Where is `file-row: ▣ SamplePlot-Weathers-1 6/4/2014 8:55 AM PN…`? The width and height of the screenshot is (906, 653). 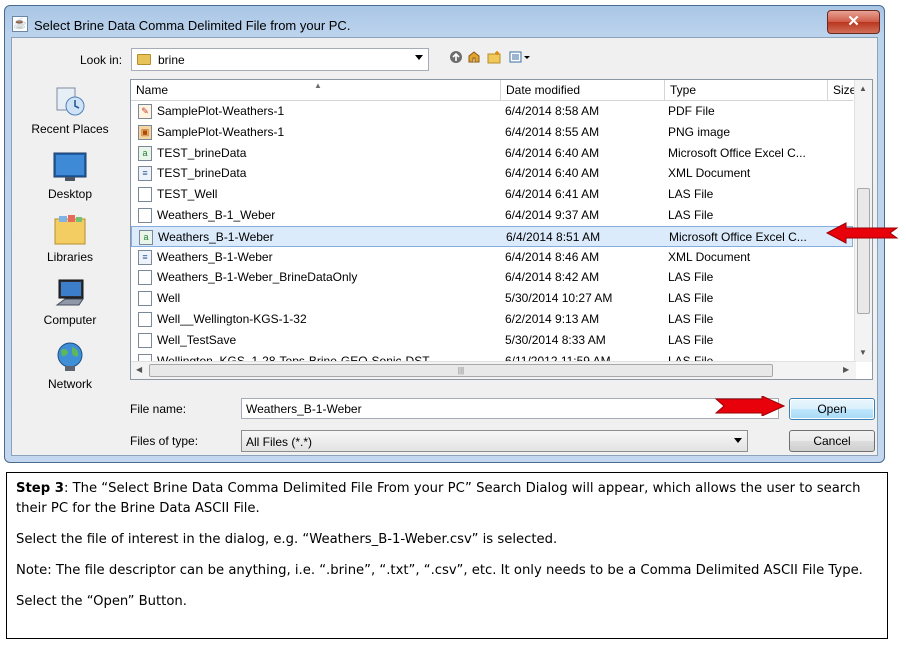
file-row: ▣ SamplePlot-Weathers-1 6/4/2014 8:55 AM PN… is located at coordinates (492, 132).